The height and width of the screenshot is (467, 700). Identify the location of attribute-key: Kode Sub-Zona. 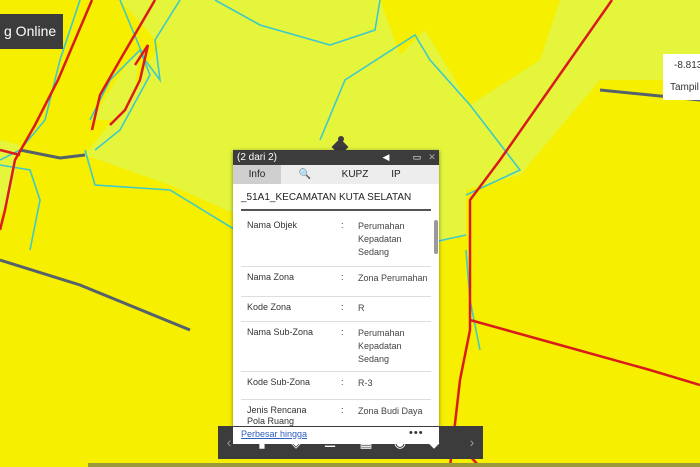
(279, 382).